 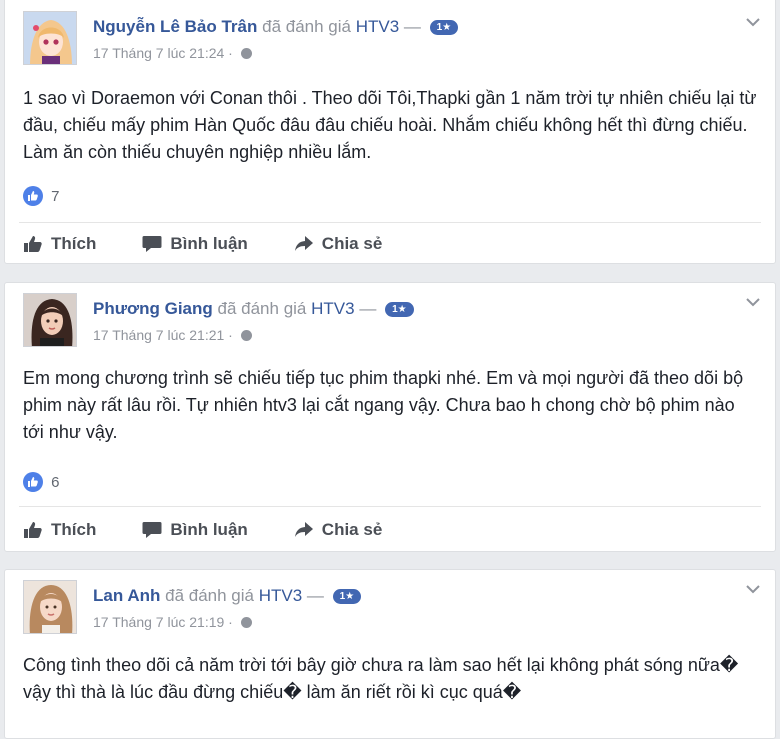 What do you see at coordinates (175, 26) in the screenshot?
I see `author-name: Nguyễn Lê Bảo Trân` at bounding box center [175, 26].